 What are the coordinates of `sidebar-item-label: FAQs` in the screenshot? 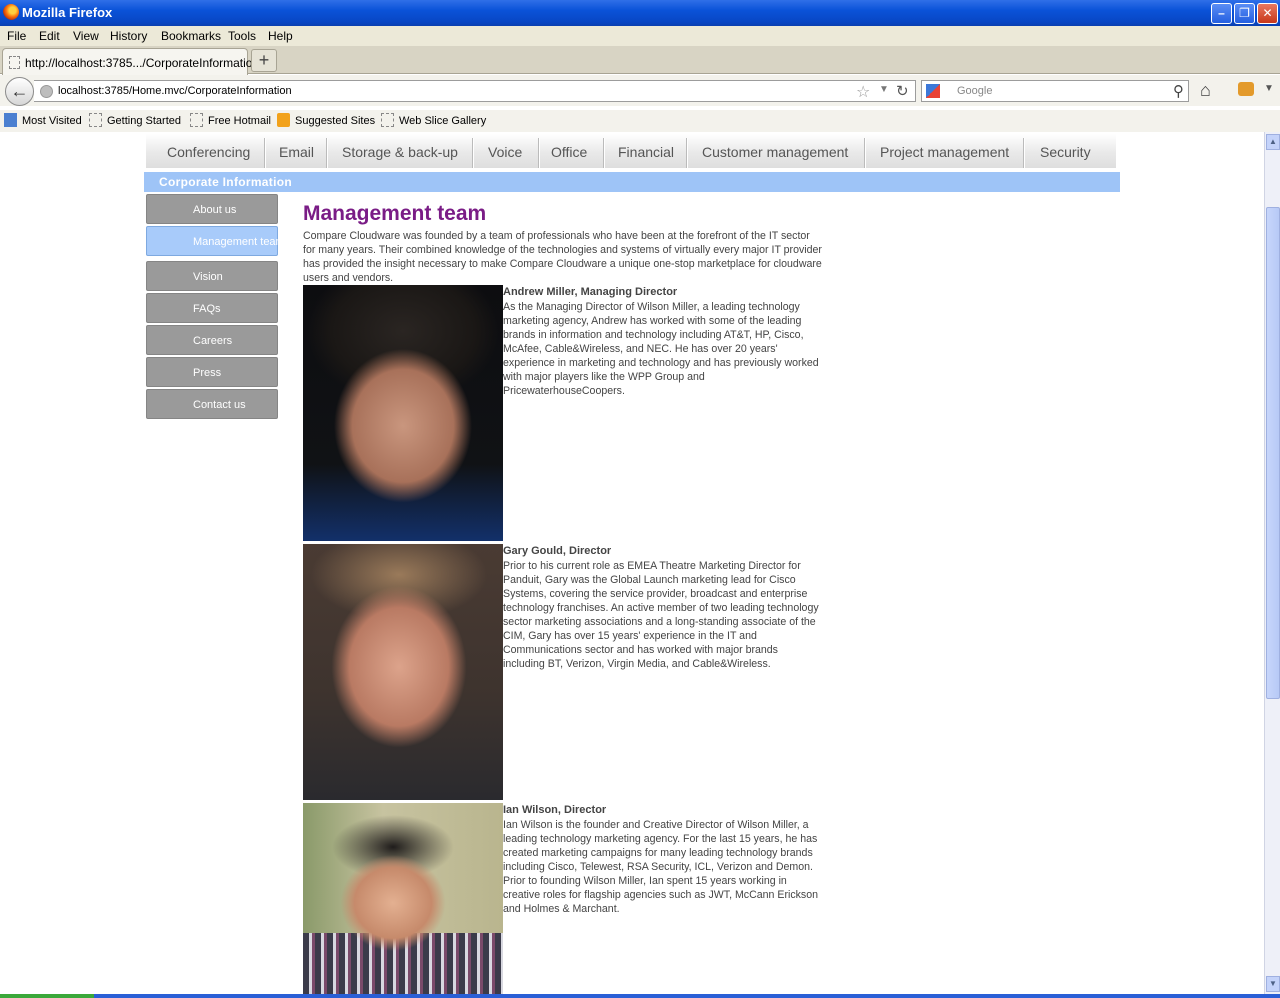 It's located at (207, 309).